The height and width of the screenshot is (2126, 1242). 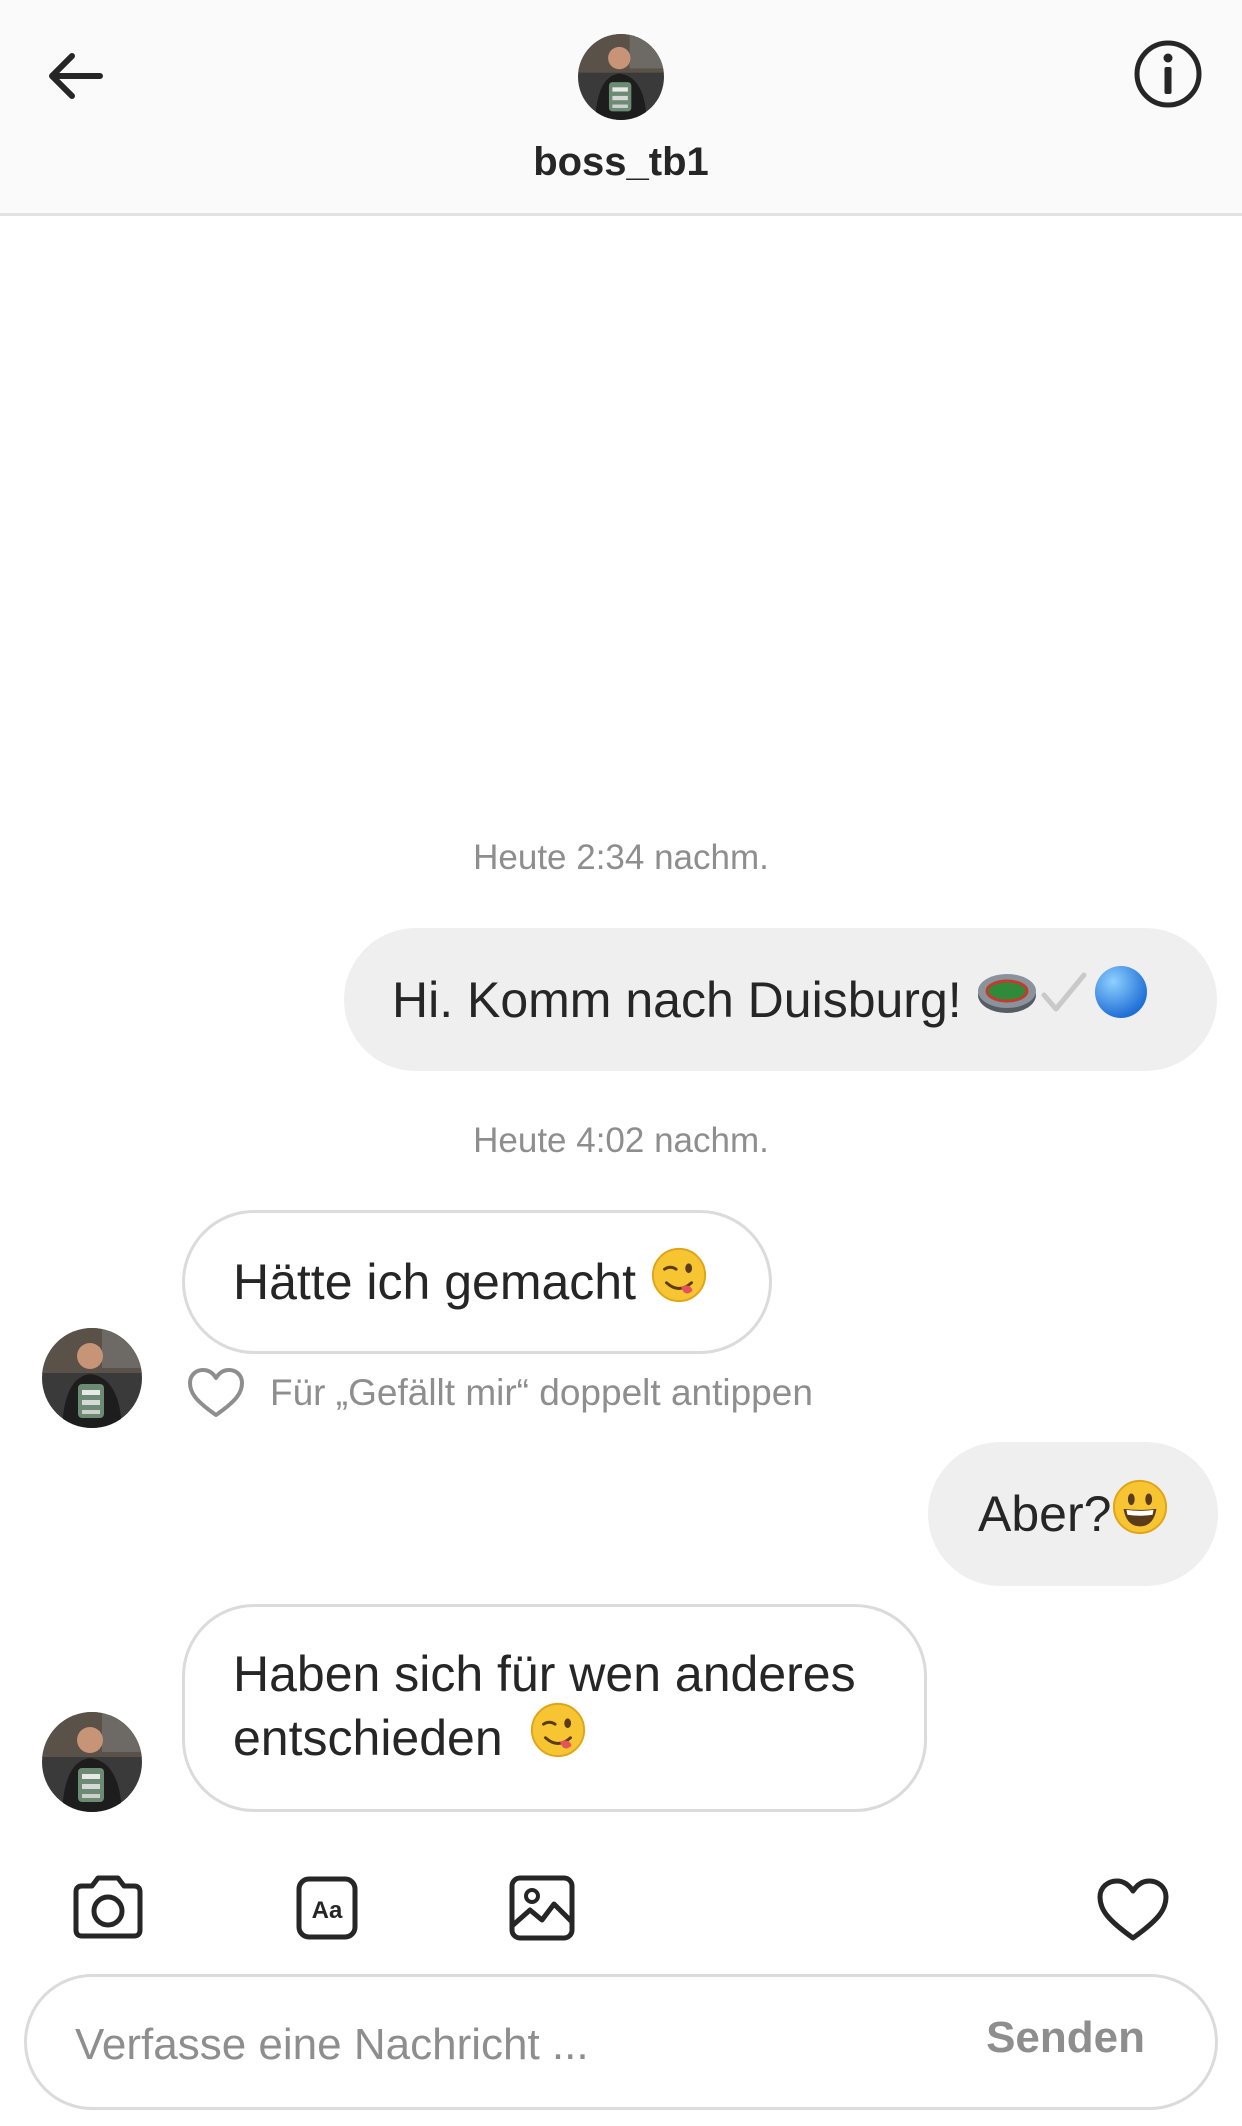 I want to click on text-style-label: Aa, so click(x=327, y=1910).